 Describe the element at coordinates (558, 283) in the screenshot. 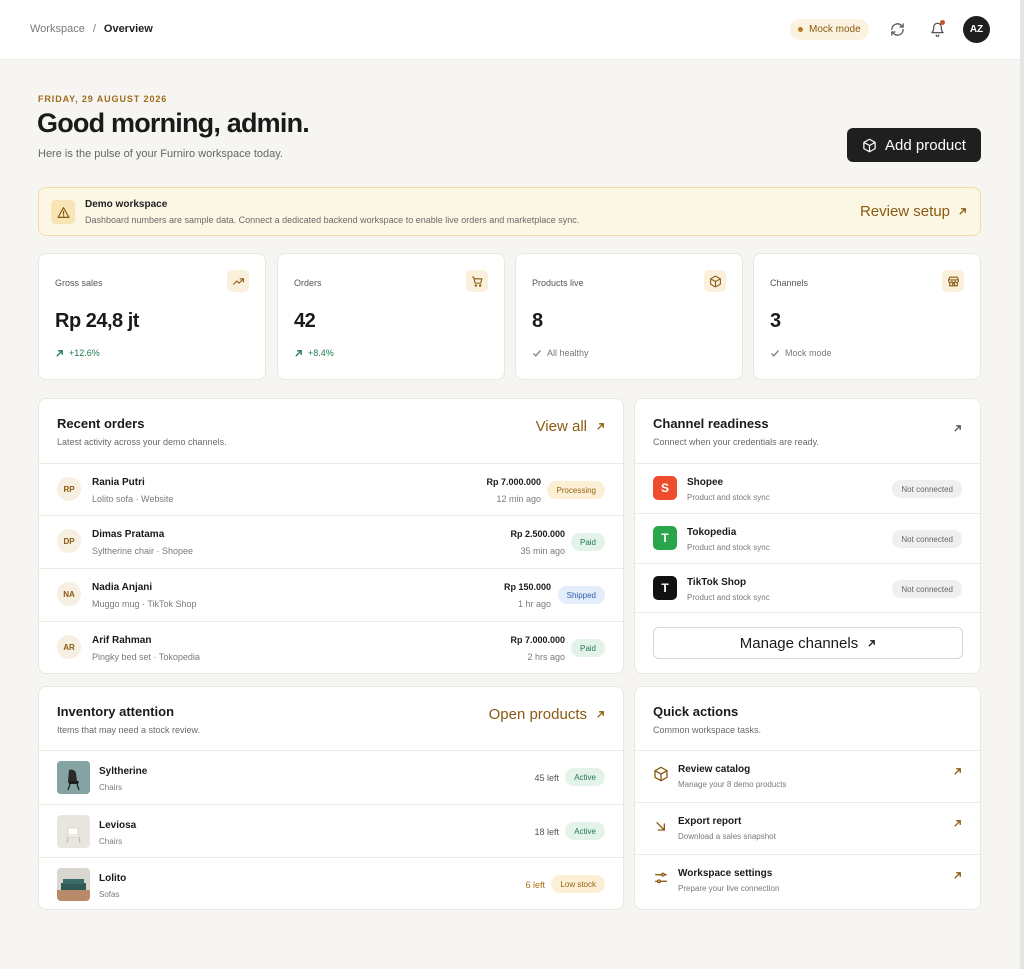

I see `stat-label: Products live` at that location.